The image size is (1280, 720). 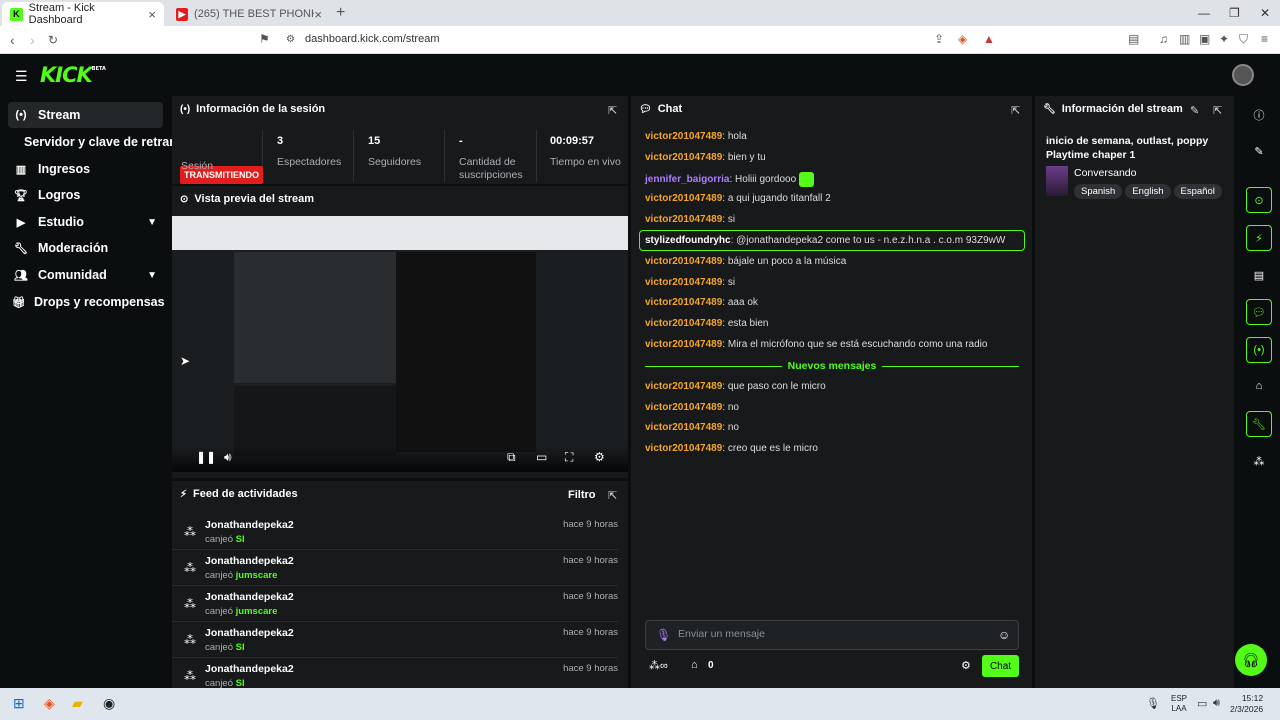 I want to click on sidebar-item-drops: 🎁︎ Drops y recompensas, so click(x=86, y=302).